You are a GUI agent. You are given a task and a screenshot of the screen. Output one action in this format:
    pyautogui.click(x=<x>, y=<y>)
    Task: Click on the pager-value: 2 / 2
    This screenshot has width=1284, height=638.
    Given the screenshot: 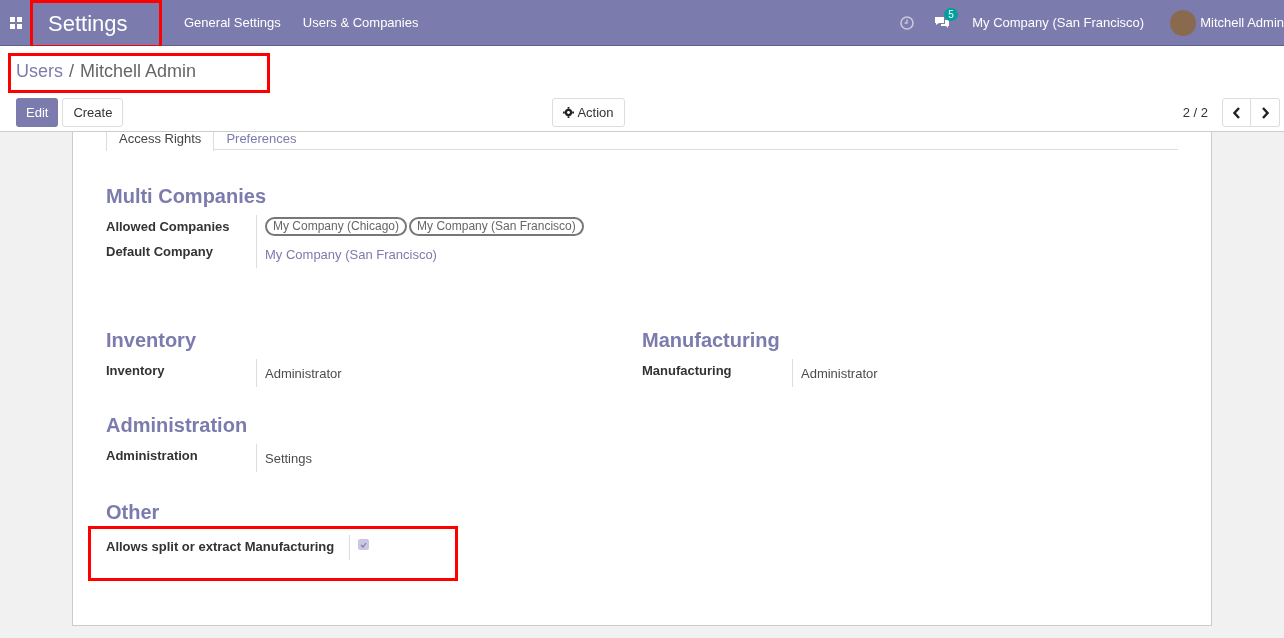 What is the action you would take?
    pyautogui.click(x=1195, y=112)
    